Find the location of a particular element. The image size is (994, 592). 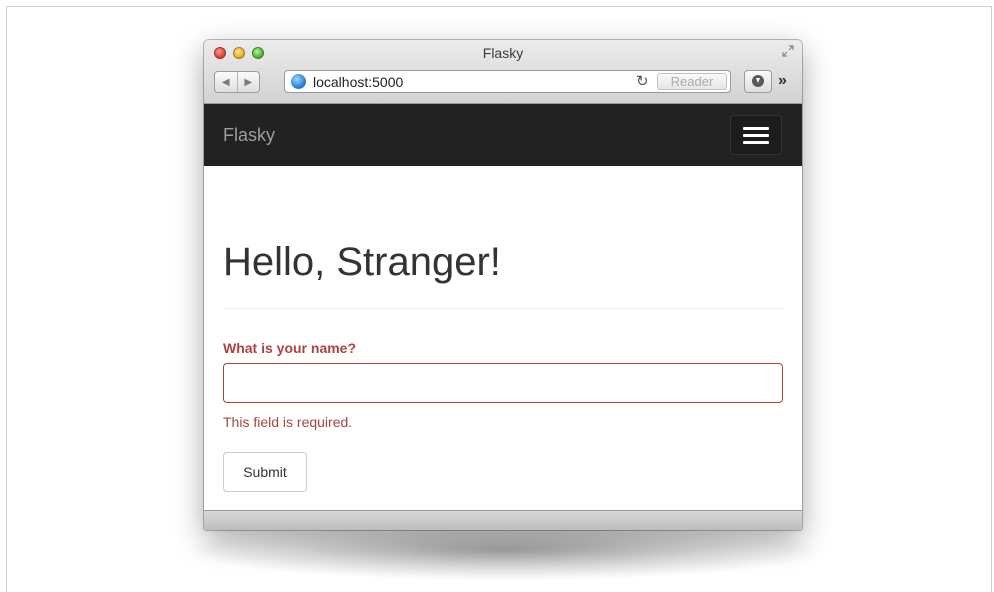

site-navbar: Flasky is located at coordinates (503, 135).